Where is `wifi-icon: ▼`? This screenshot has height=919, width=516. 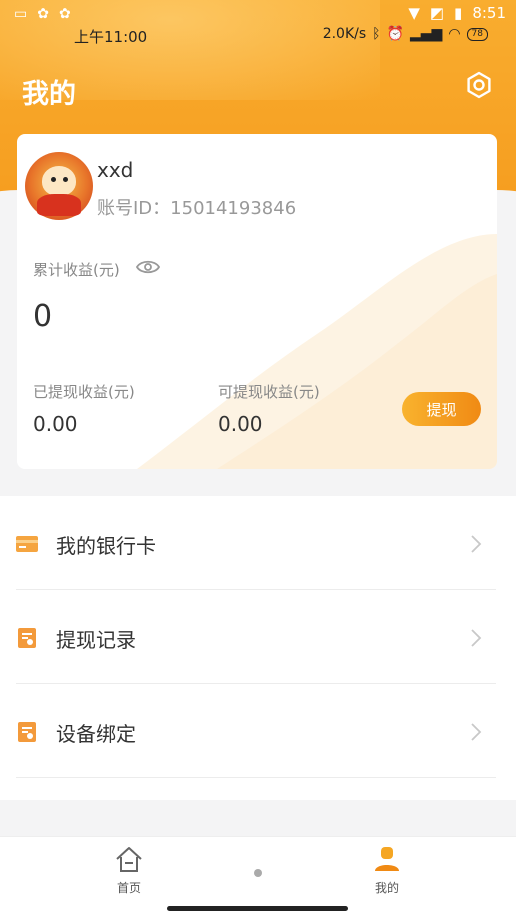 wifi-icon: ▼ is located at coordinates (414, 13).